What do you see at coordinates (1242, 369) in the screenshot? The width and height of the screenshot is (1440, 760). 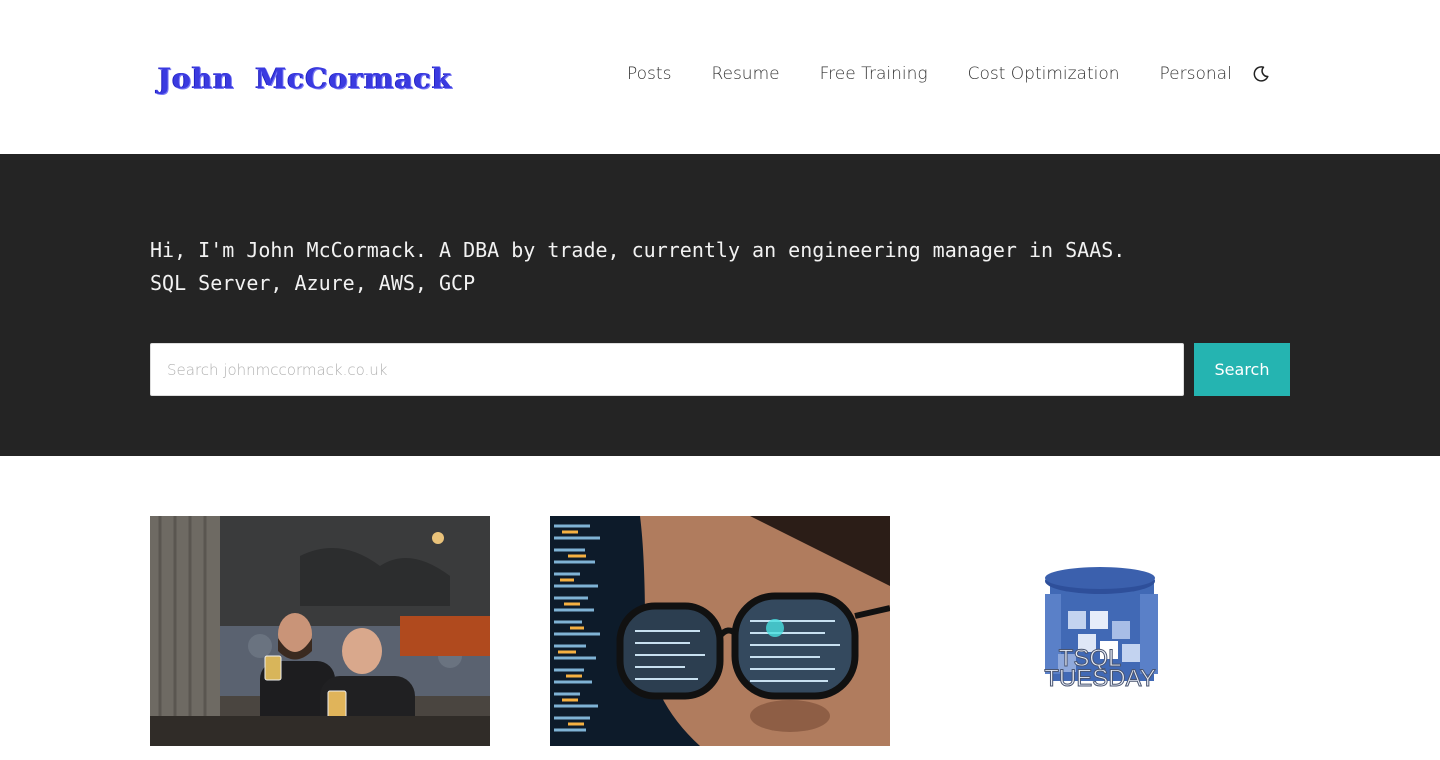 I see `search-button: Search` at bounding box center [1242, 369].